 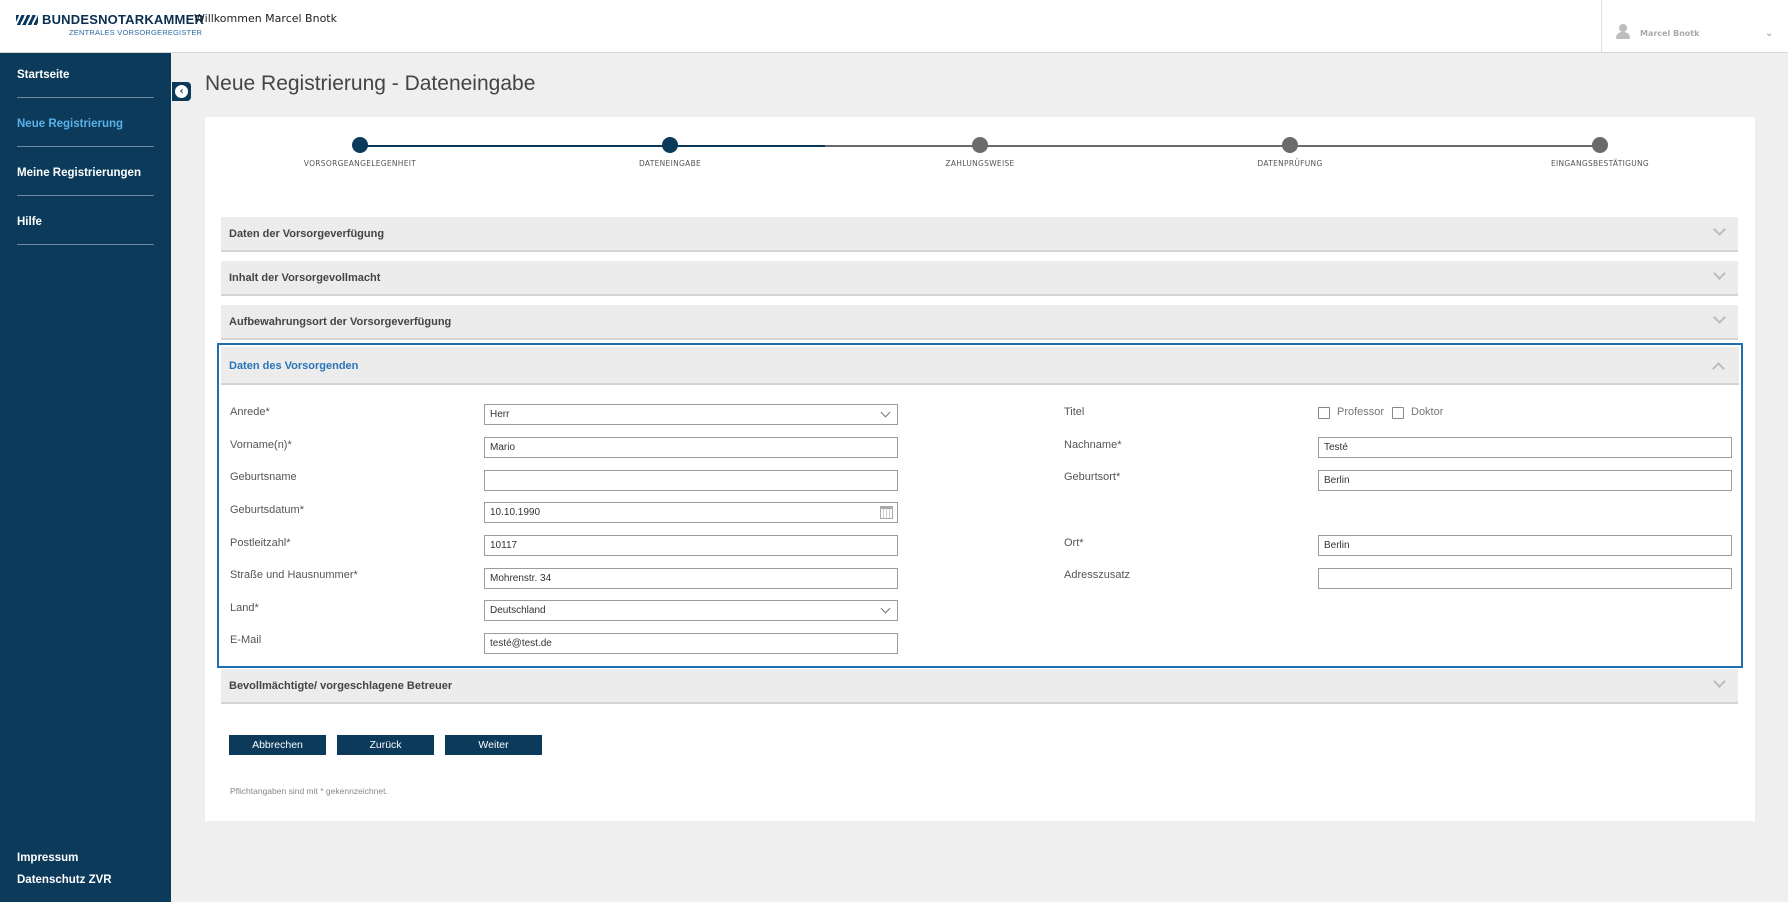 I want to click on chevron-left-icon: ‹, so click(x=181, y=91).